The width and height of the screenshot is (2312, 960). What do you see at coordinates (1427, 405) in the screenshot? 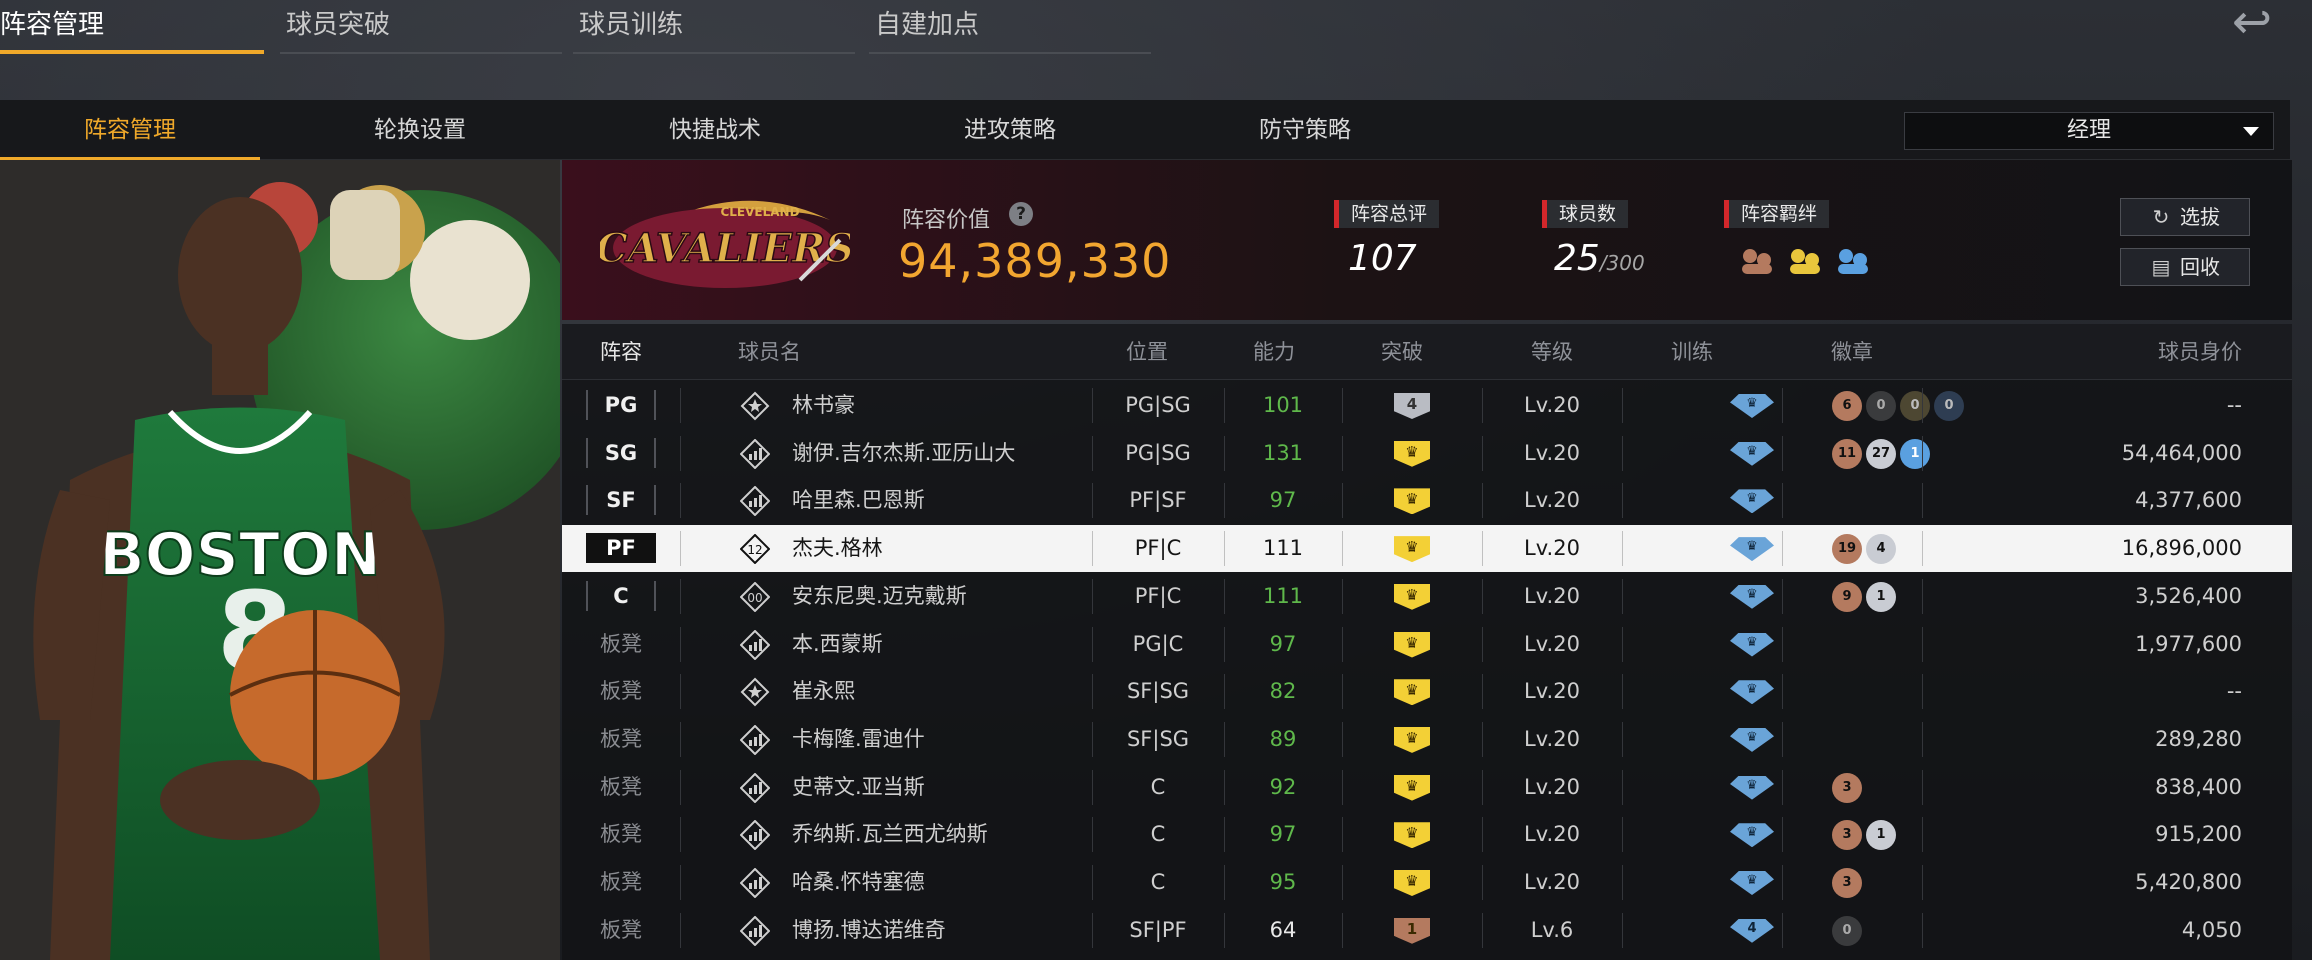
I see `table-row: PG 林书豪 PG|SG 101 4 Lv.20 ♛ 6 0 0 0 --` at bounding box center [1427, 405].